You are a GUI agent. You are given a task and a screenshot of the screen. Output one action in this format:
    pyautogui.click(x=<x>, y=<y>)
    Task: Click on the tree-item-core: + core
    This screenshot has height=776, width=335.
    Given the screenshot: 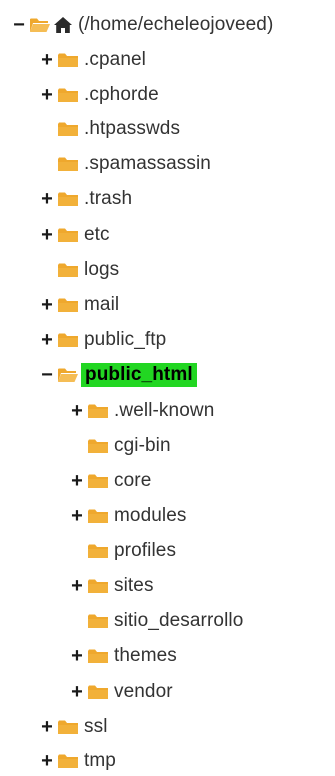 What is the action you would take?
    pyautogui.click(x=110, y=481)
    